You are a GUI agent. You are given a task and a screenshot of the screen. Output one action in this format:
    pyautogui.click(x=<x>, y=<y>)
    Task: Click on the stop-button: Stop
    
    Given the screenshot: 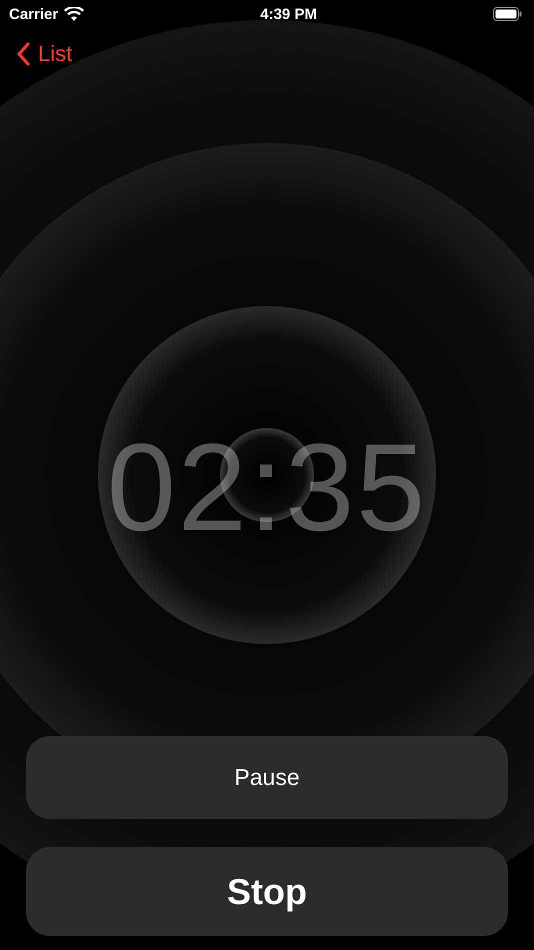 What is the action you would take?
    pyautogui.click(x=267, y=891)
    